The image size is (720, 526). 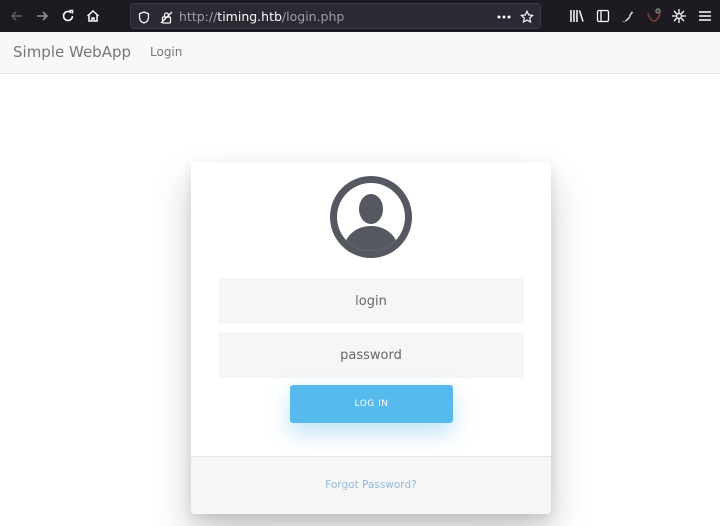 What do you see at coordinates (249, 16) in the screenshot?
I see `url-host: timing.htb` at bounding box center [249, 16].